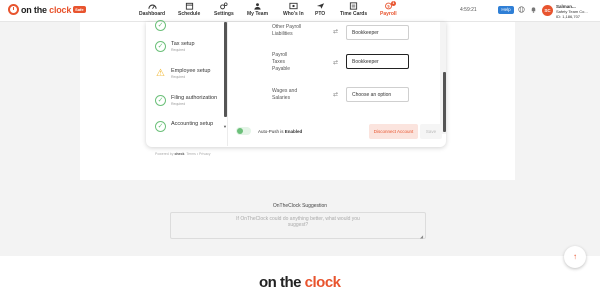 The height and width of the screenshot is (295, 600). What do you see at coordinates (468, 10) in the screenshot?
I see `current-time: 4:59:21` at bounding box center [468, 10].